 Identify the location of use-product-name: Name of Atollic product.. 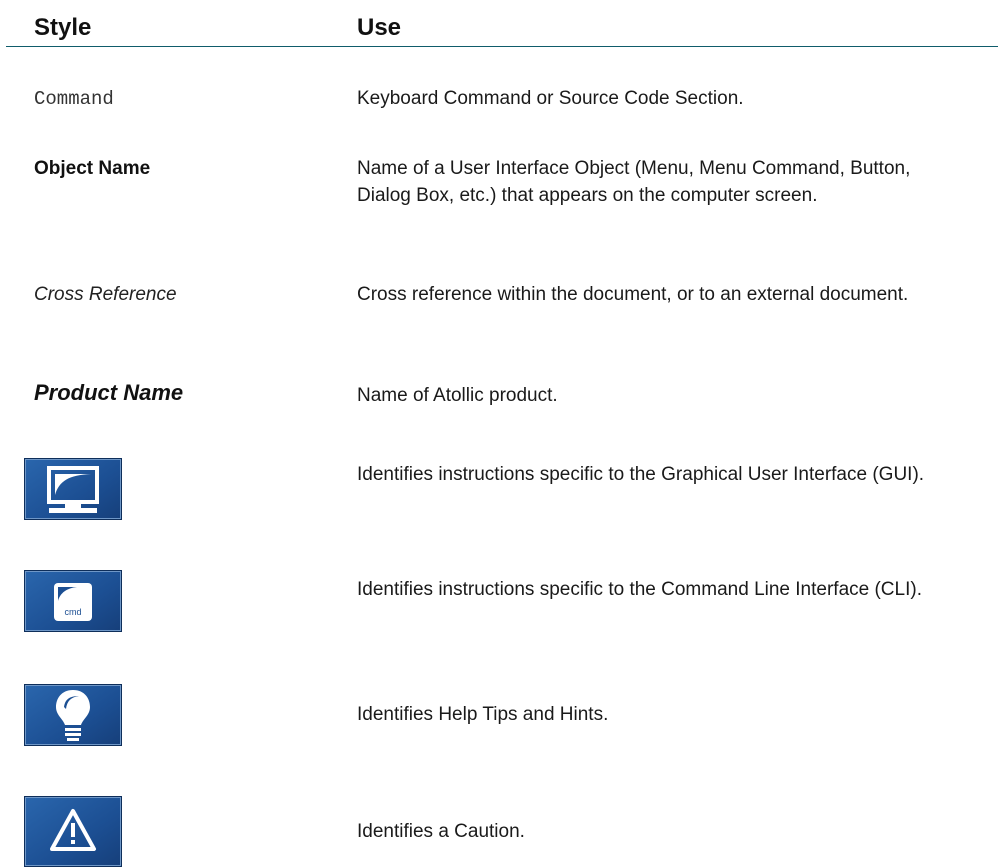
(457, 395).